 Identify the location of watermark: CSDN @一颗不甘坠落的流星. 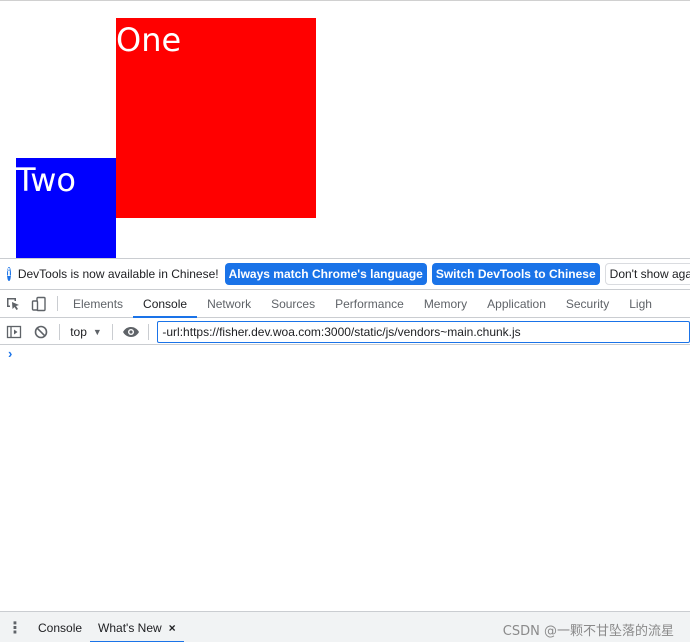
(588, 631).